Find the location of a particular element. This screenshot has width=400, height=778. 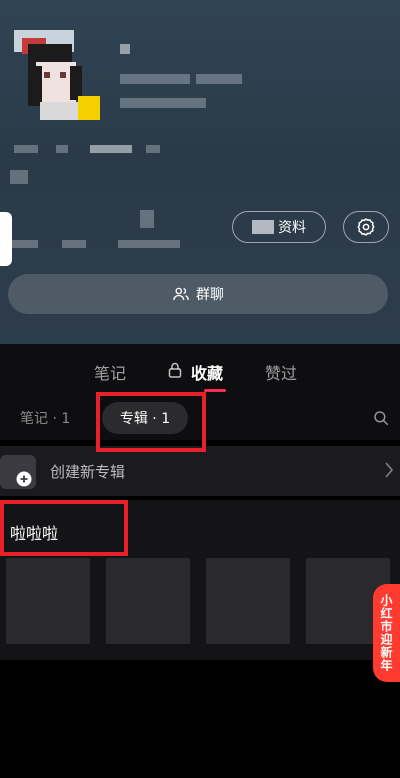

nickname-placeholder is located at coordinates (125, 49).